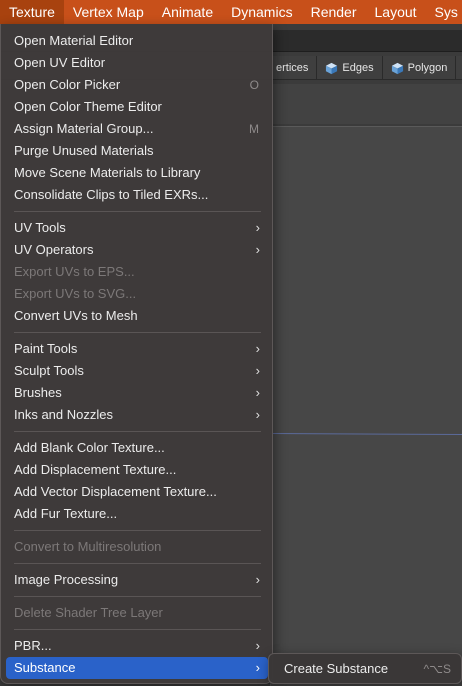  Describe the element at coordinates (366, 126) in the screenshot. I see `viewport-border` at that location.